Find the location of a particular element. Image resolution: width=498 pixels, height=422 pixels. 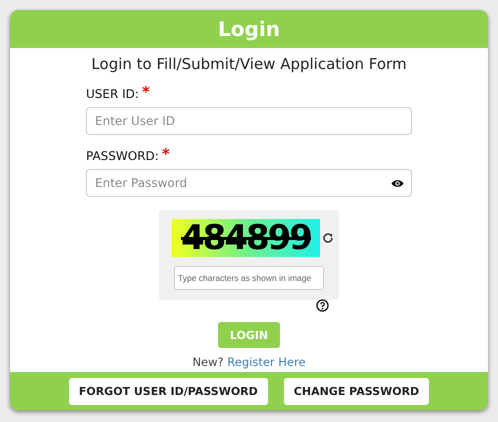

footer-button: CHANGE PASSWORD is located at coordinates (357, 391).